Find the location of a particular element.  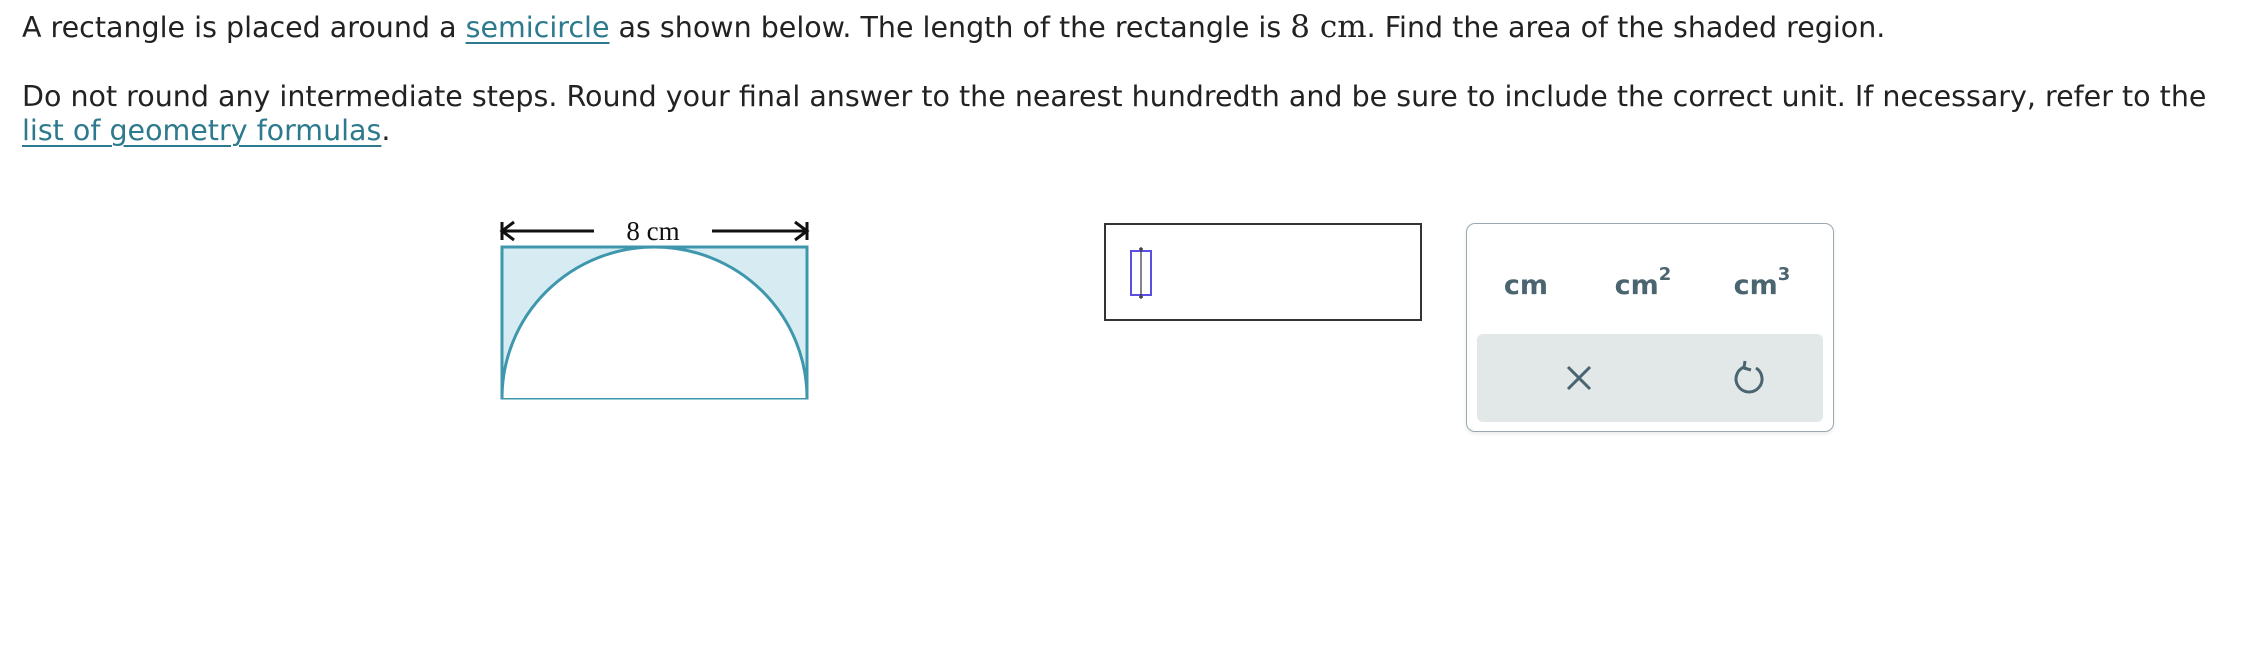

undo-icon is located at coordinates (1749, 377).